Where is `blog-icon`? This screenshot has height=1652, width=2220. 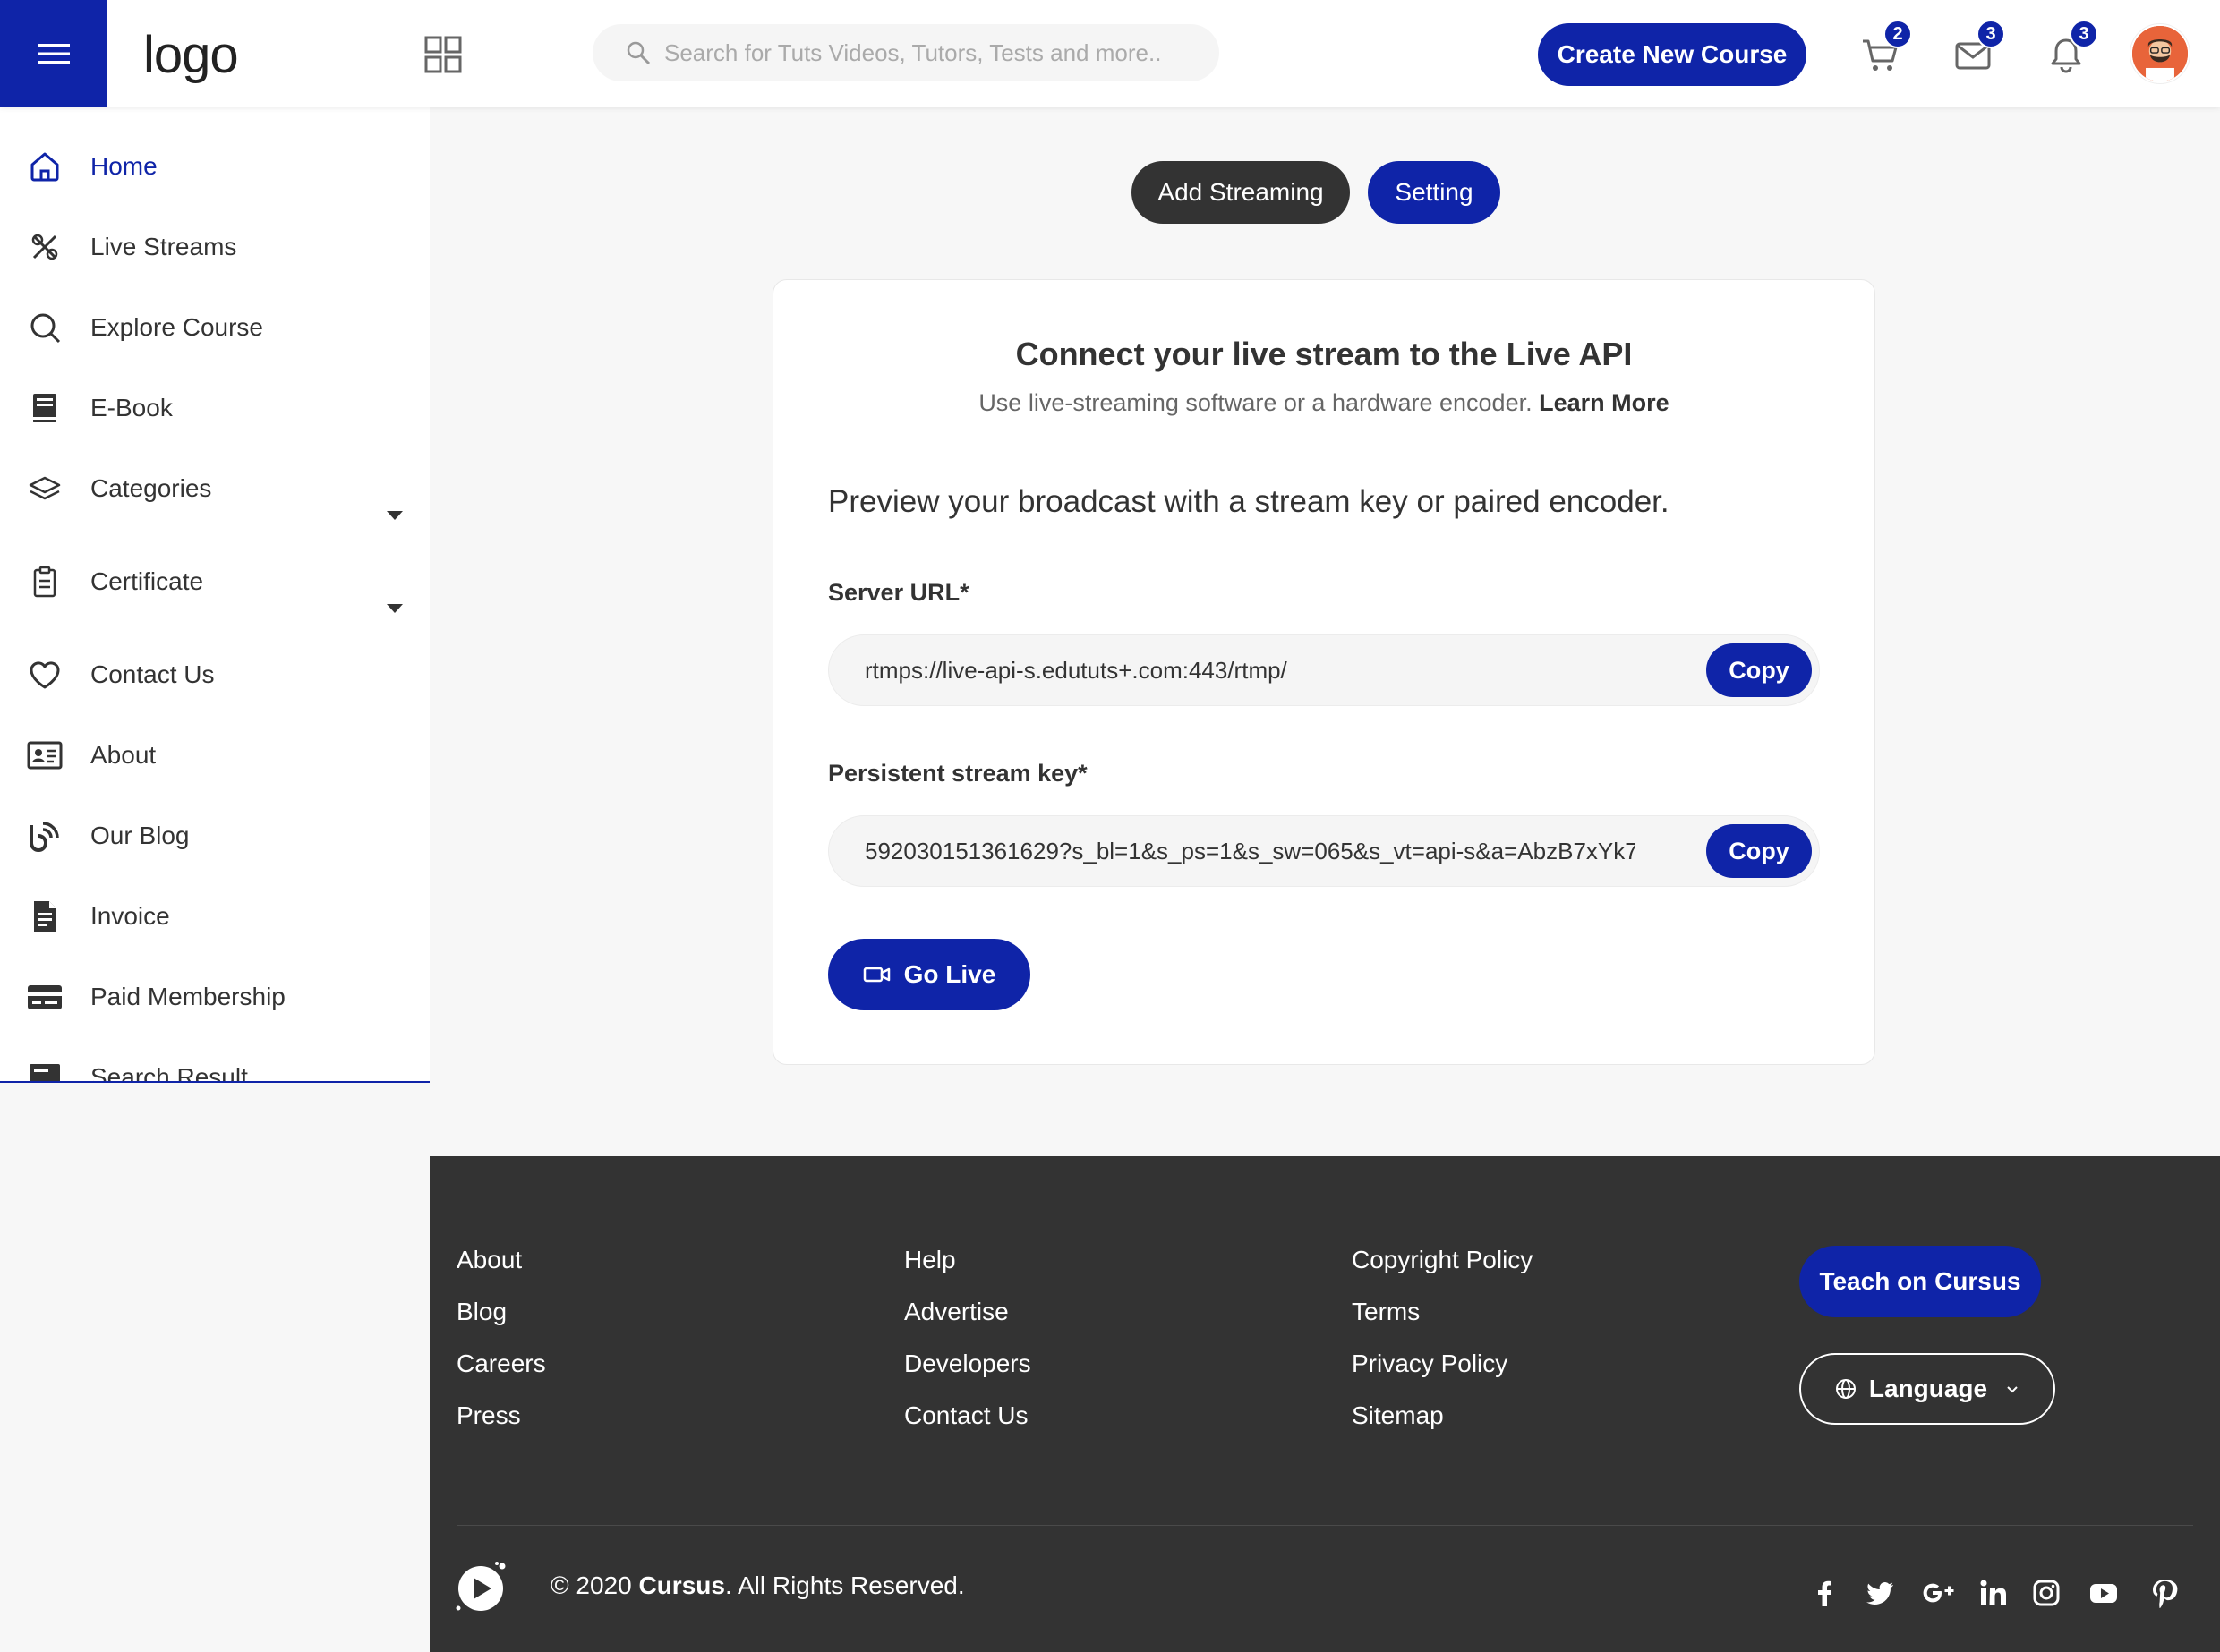
blog-icon is located at coordinates (44, 836).